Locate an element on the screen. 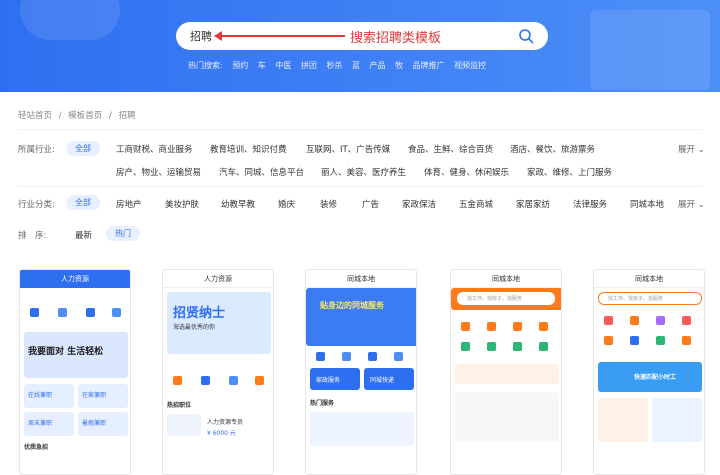  banner-text: 快速匹配小时工 is located at coordinates (655, 377).